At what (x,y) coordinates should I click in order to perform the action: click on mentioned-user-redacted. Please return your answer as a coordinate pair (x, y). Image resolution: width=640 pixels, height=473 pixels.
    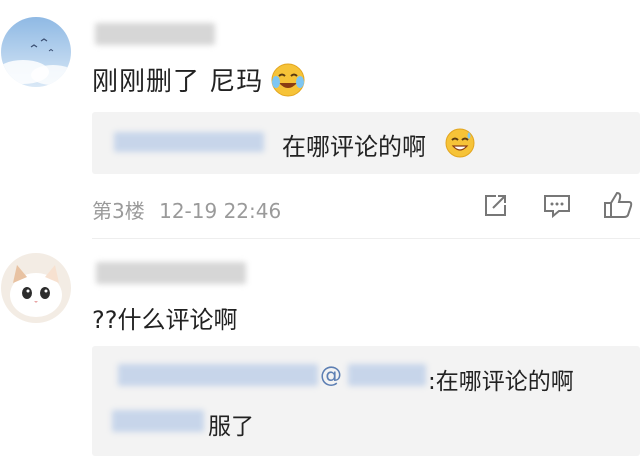
    Looking at the image, I should click on (387, 375).